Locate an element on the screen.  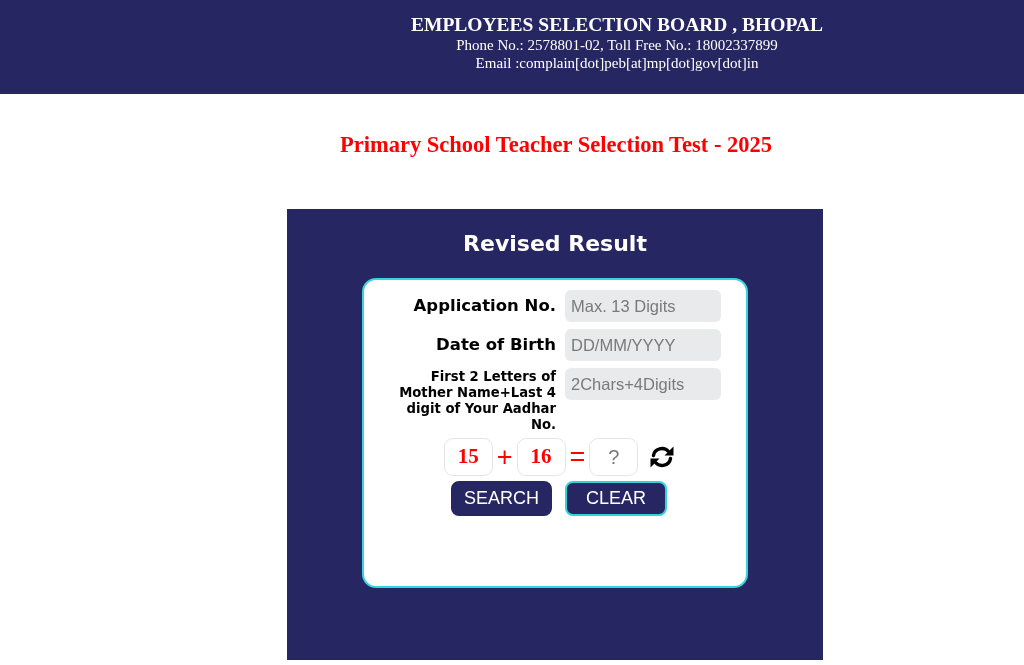
captcha-answer-field: ? is located at coordinates (614, 457).